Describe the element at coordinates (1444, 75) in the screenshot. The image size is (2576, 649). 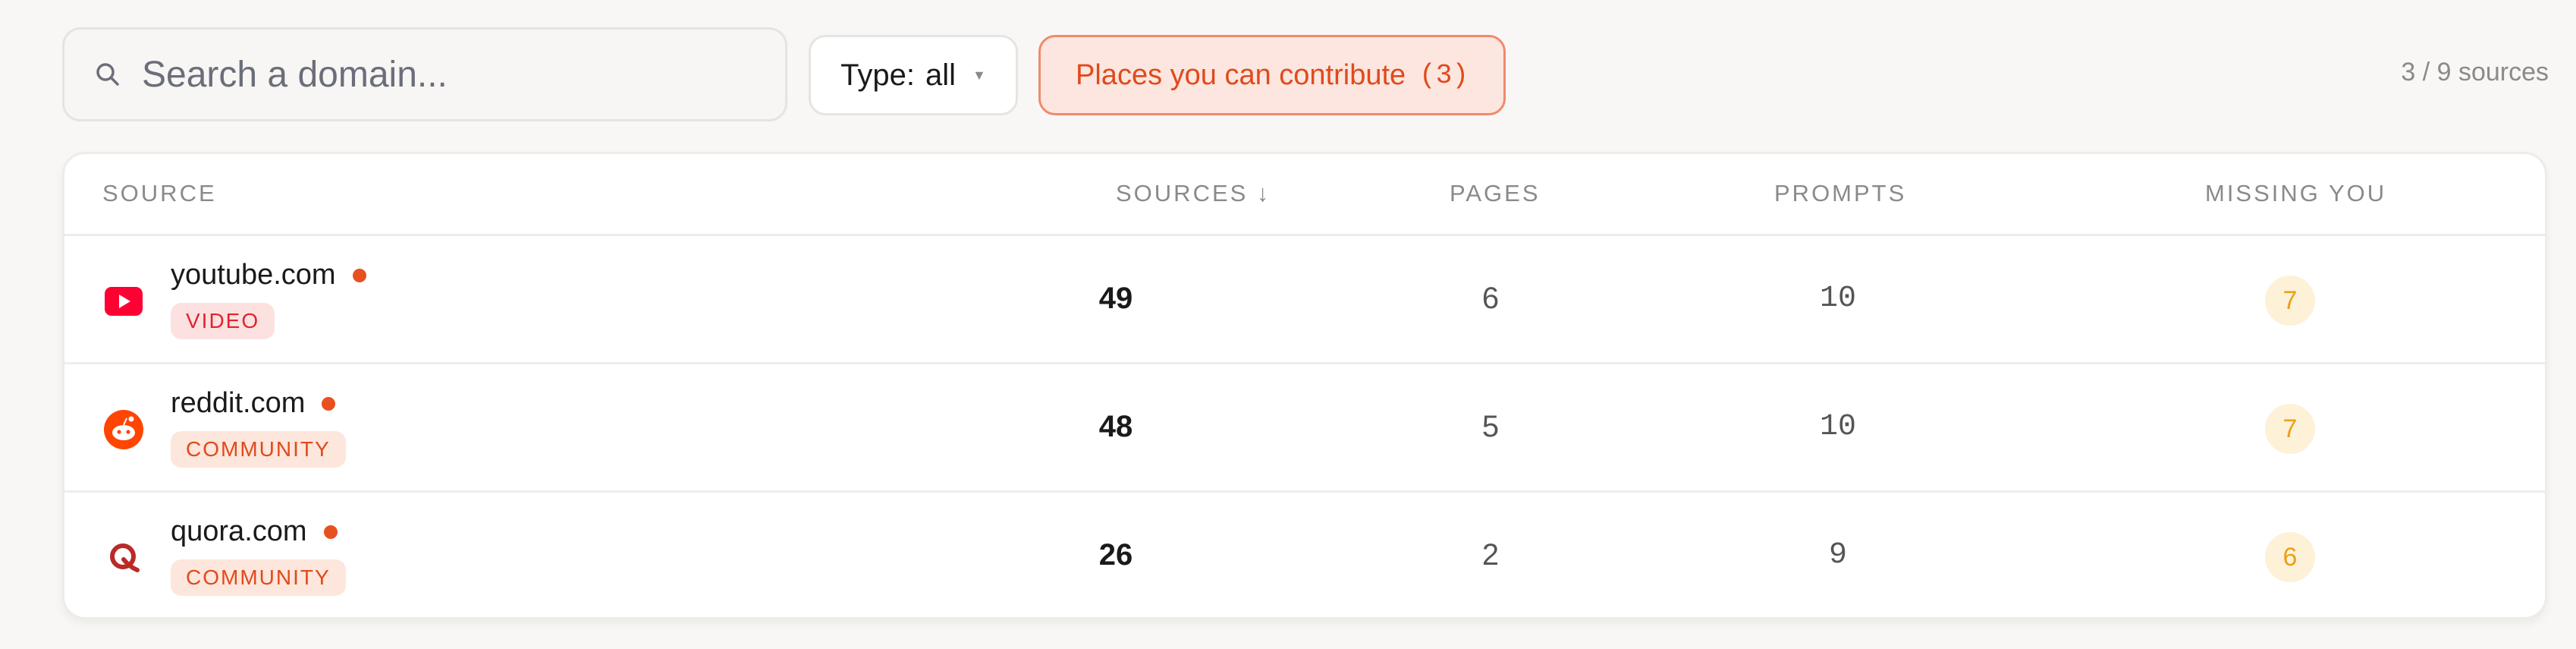
I see `contribute-filter-count: (3)` at that location.